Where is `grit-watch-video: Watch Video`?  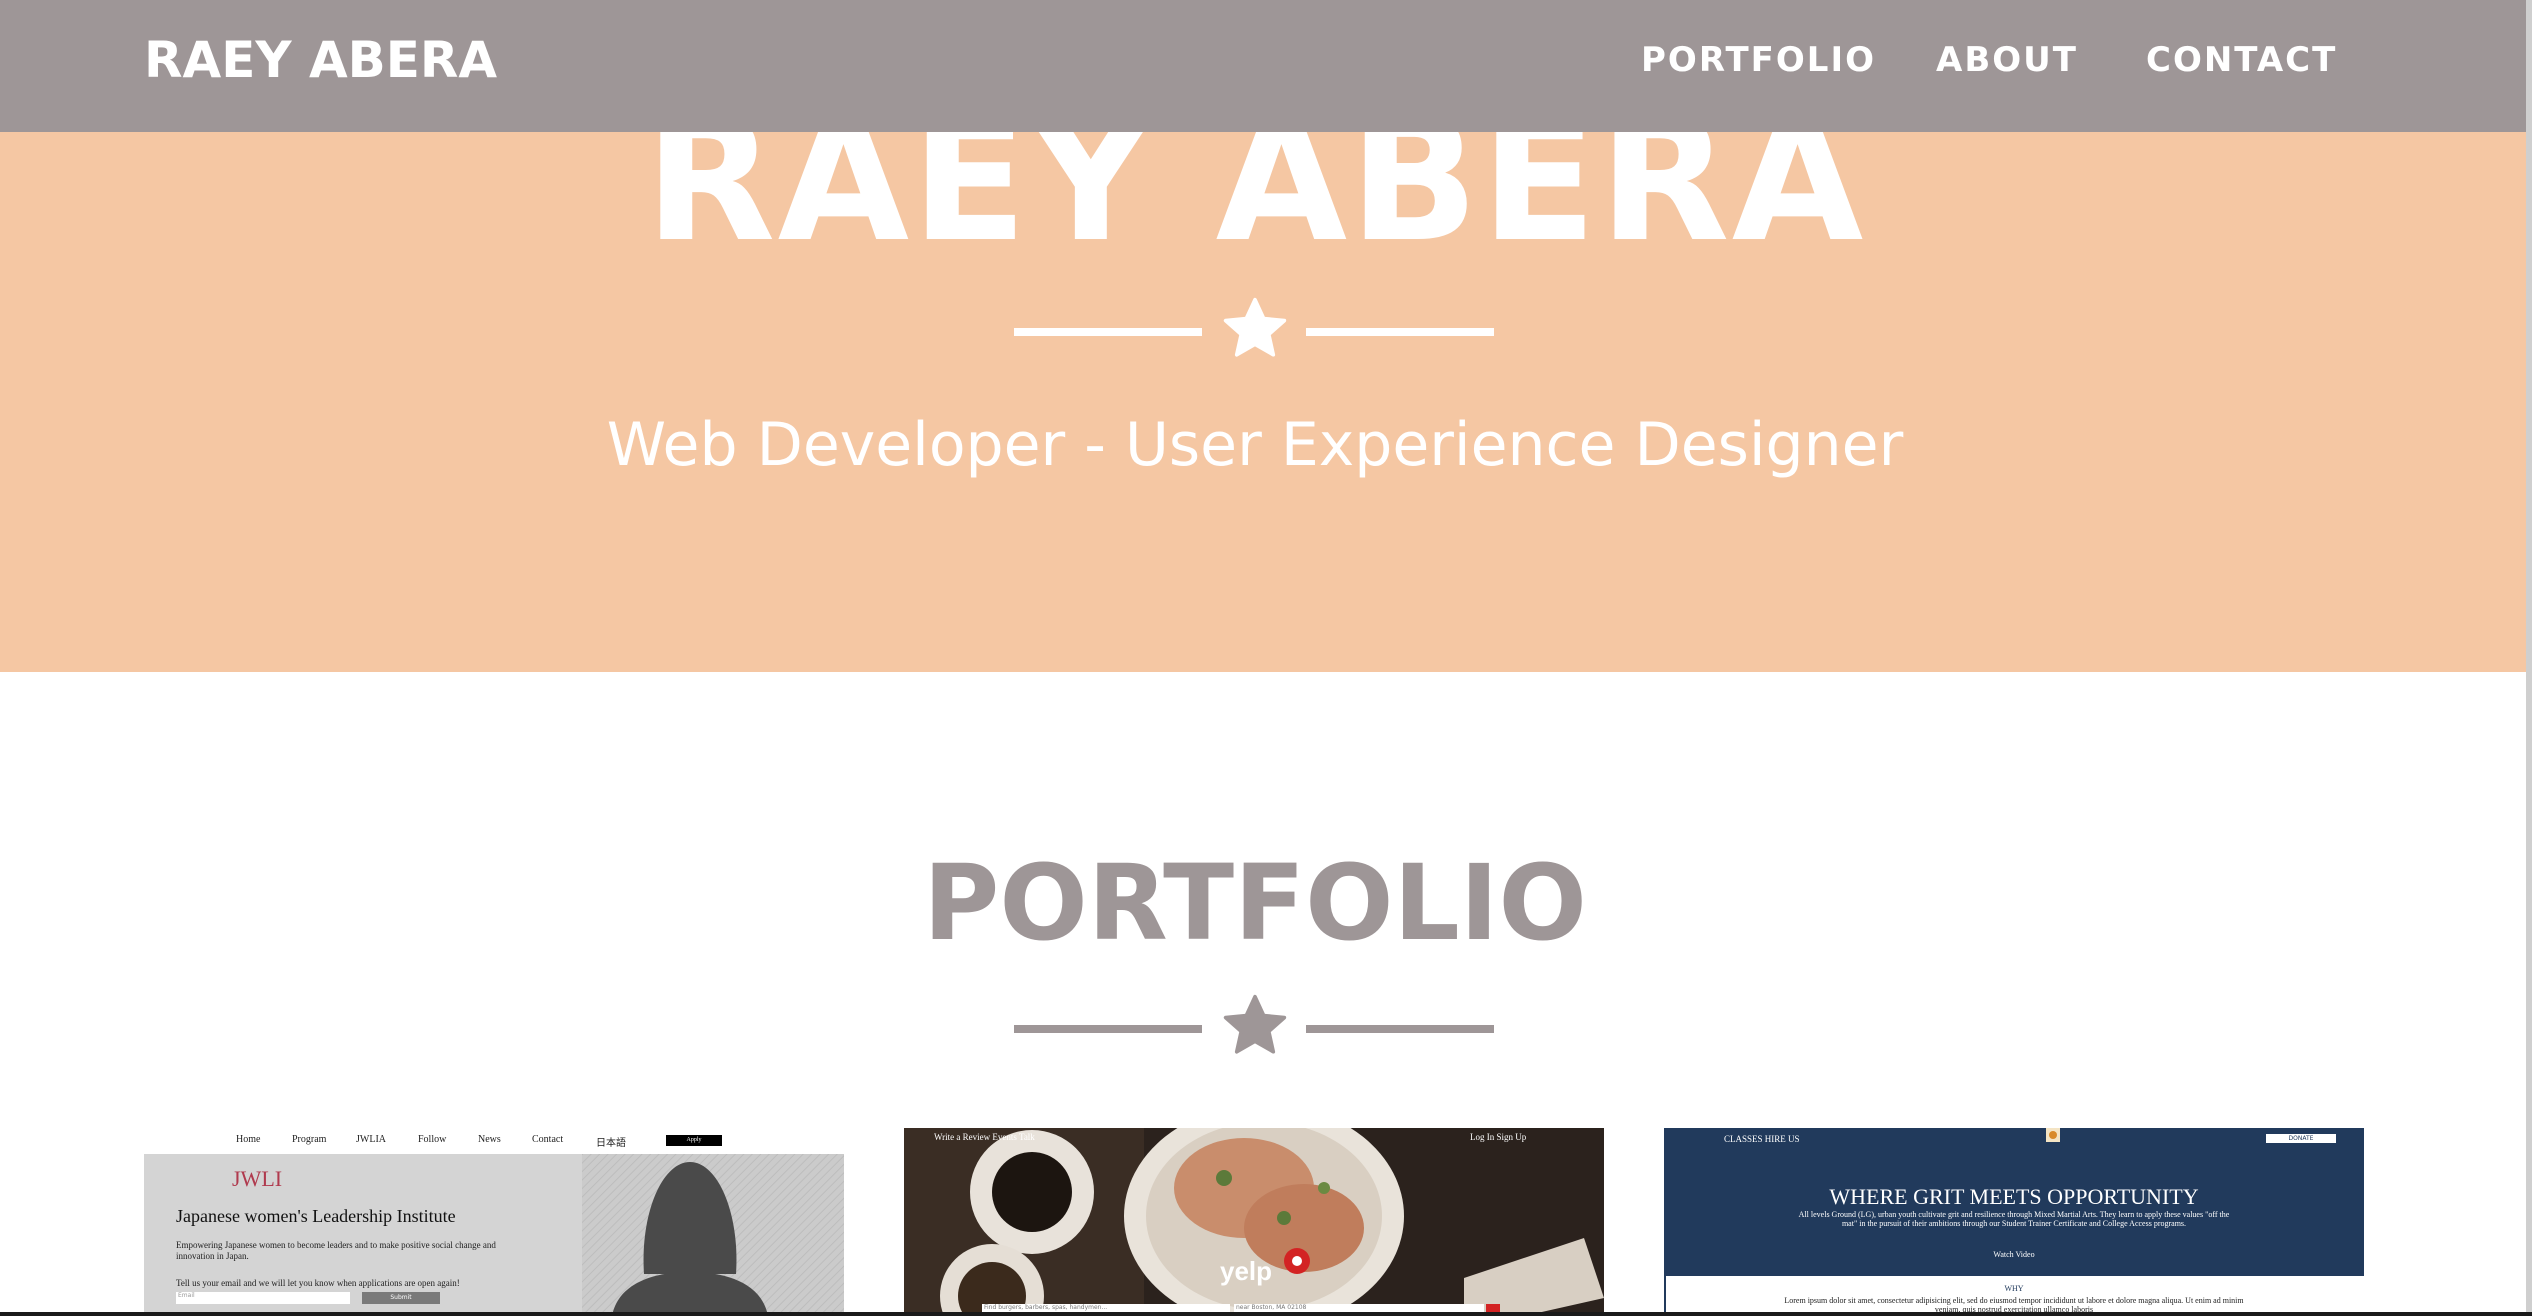
grit-watch-video: Watch Video is located at coordinates (2014, 1254).